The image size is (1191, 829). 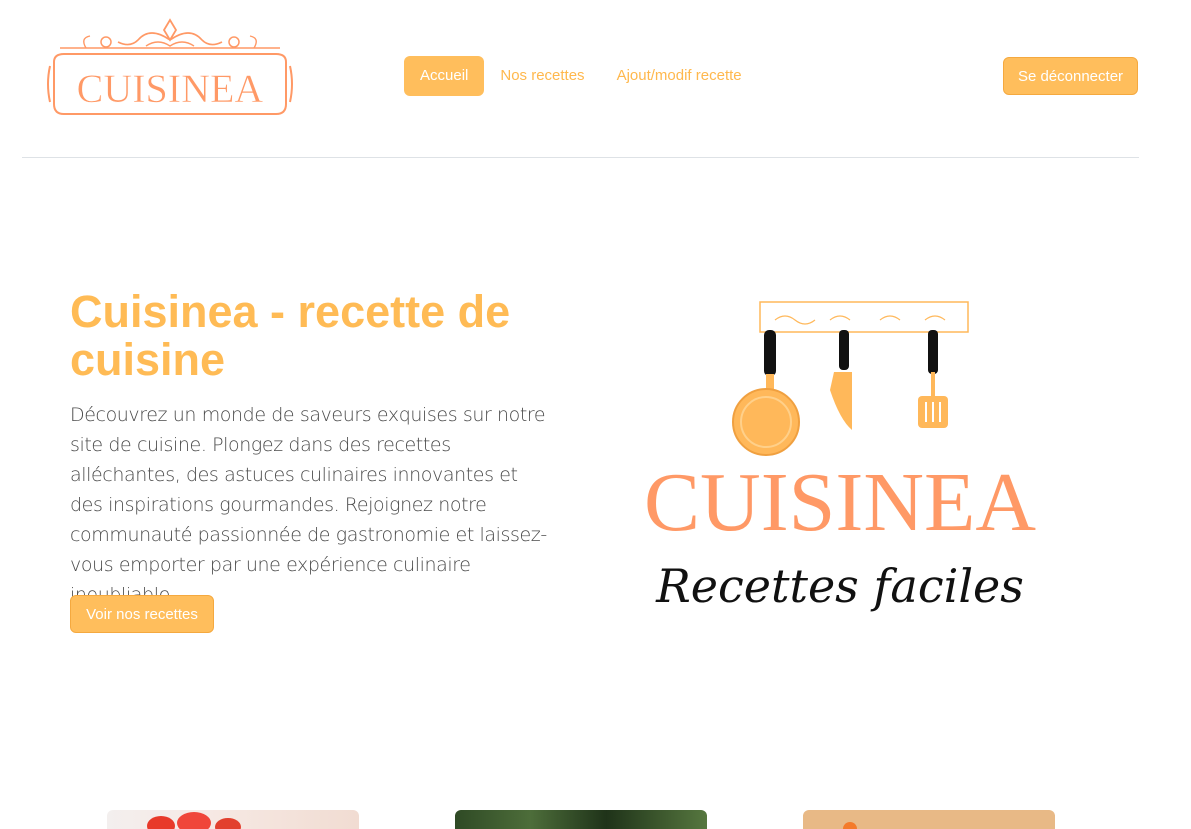 I want to click on logout-button: Se déconnecter, so click(x=1070, y=76).